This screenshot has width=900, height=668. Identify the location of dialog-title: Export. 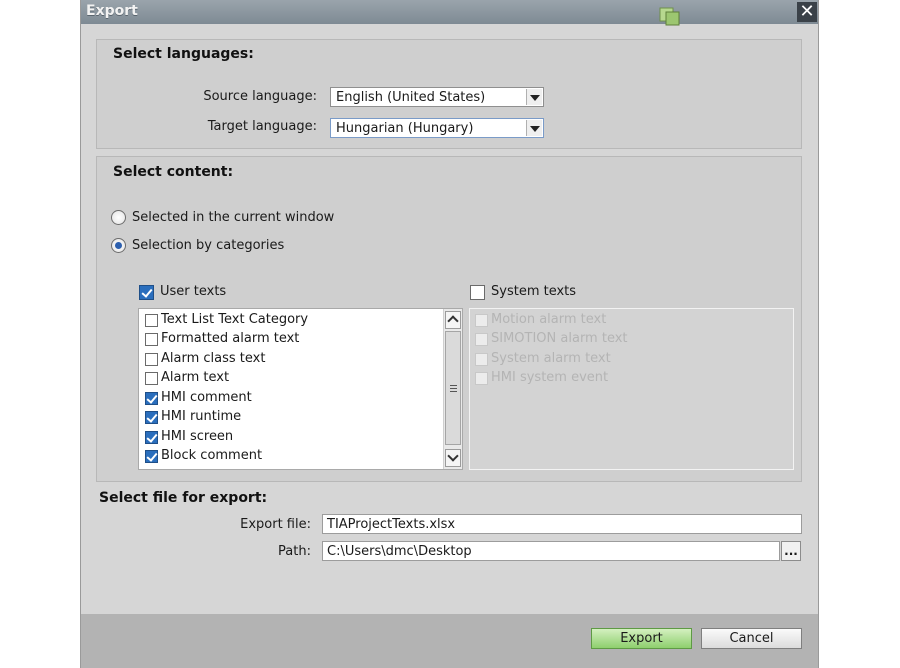
(112, 11).